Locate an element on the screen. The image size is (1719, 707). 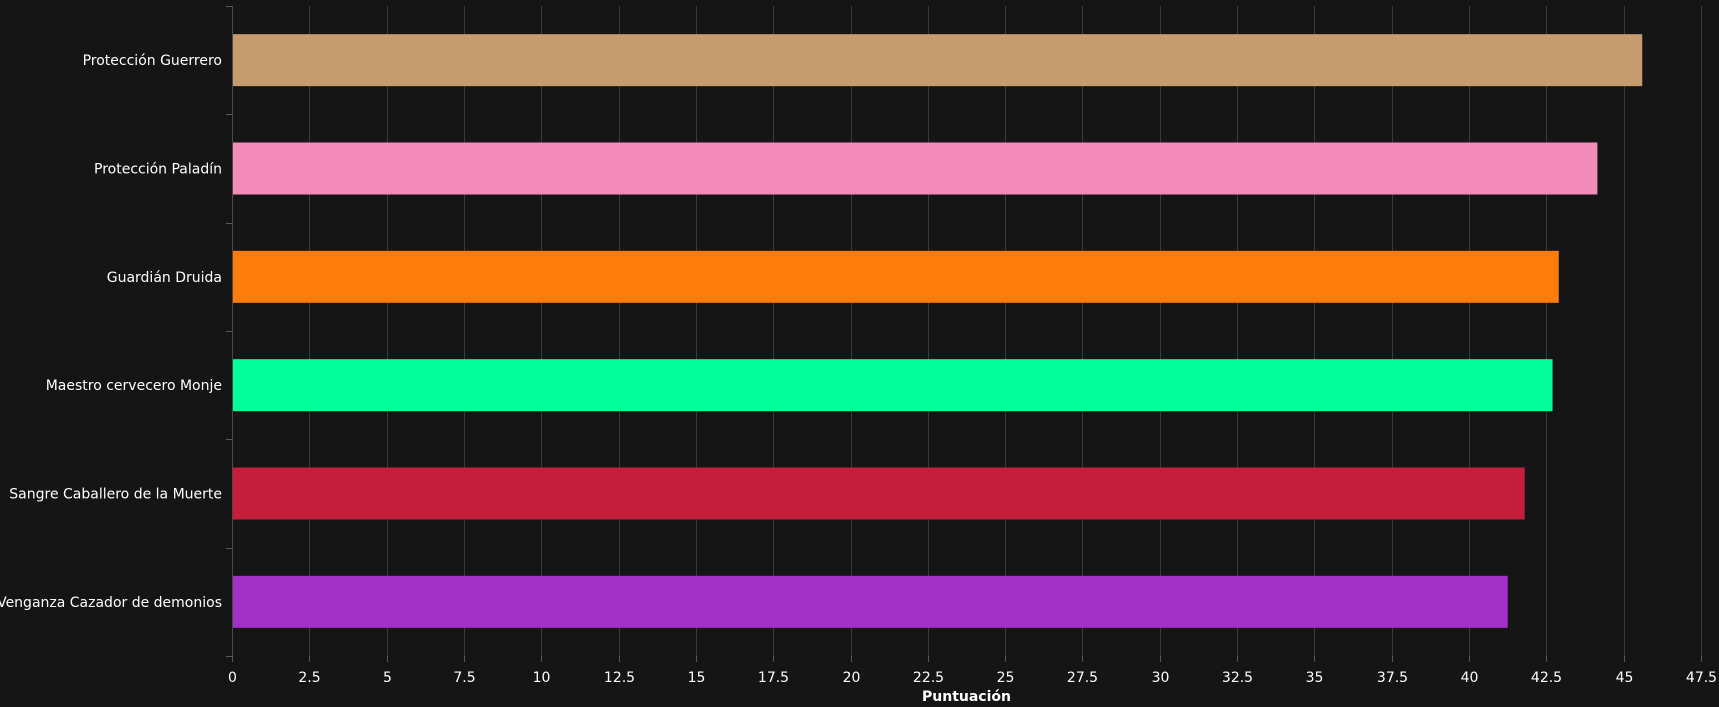
x-tick-label: 35 is located at coordinates (1315, 678).